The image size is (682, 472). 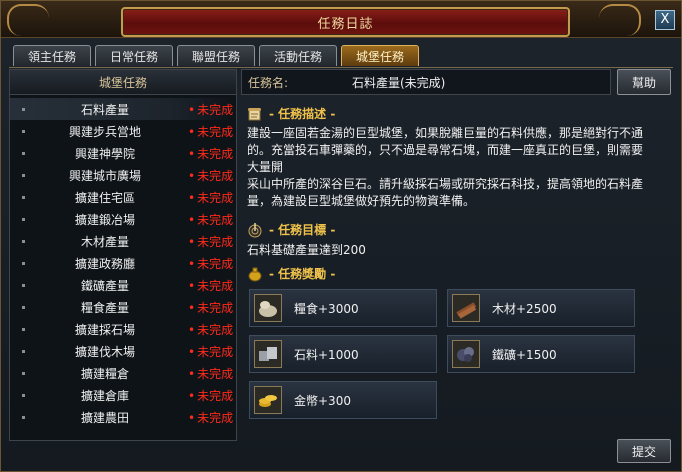 I want to click on quest-item: 擴建倉庫 未完成, so click(x=123, y=395).